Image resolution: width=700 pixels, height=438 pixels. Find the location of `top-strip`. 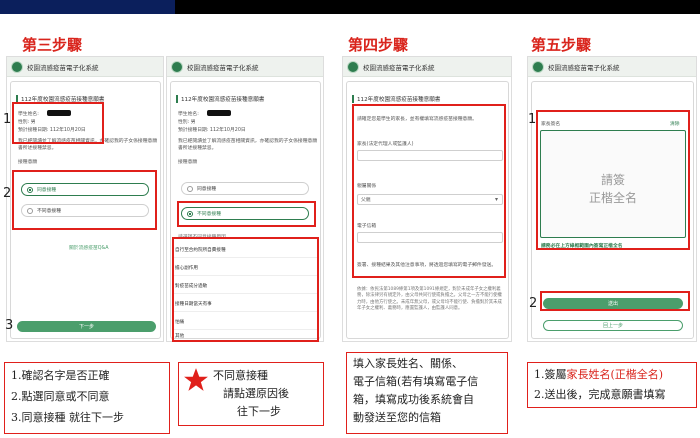

top-strip is located at coordinates (350, 7).